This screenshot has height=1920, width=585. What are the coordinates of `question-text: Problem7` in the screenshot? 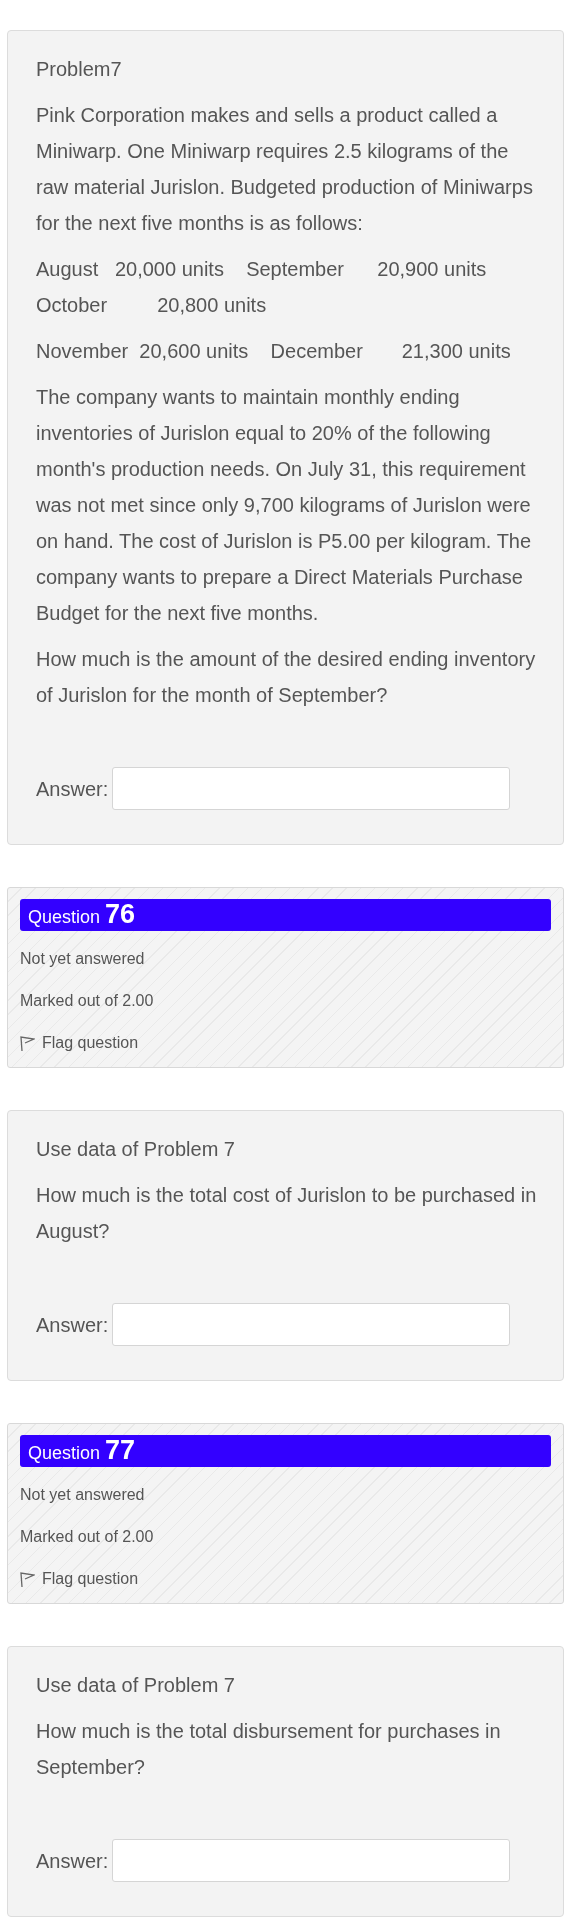 It's located at (79, 69).